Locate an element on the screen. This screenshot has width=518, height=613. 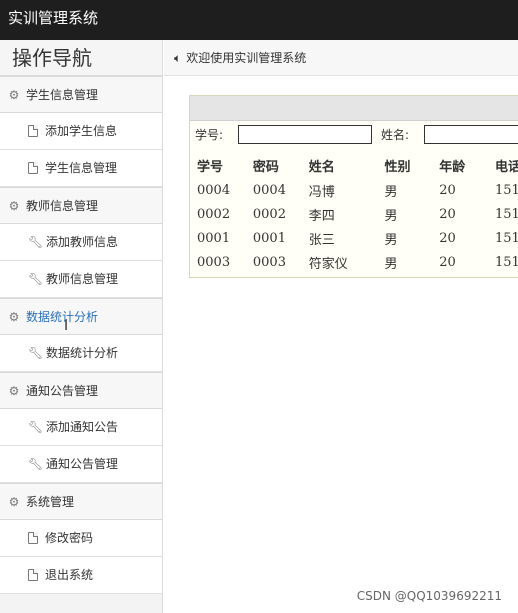
nav-item-change-password: 修改密码 is located at coordinates (81, 538).